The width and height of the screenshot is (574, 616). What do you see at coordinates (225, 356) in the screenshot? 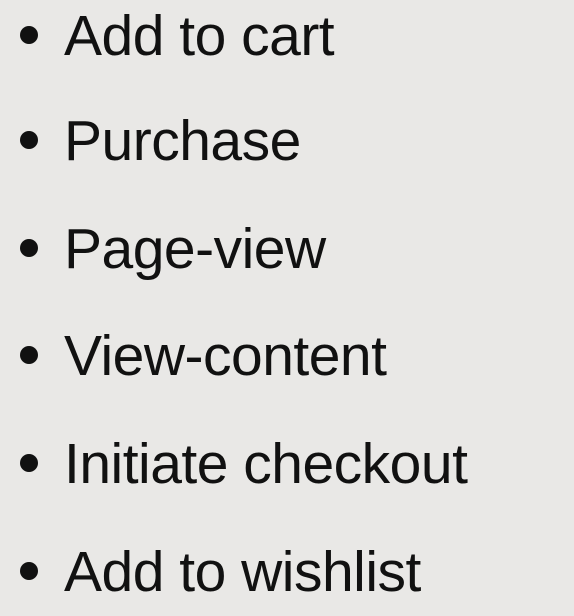
I see `list-item-text: View-content` at bounding box center [225, 356].